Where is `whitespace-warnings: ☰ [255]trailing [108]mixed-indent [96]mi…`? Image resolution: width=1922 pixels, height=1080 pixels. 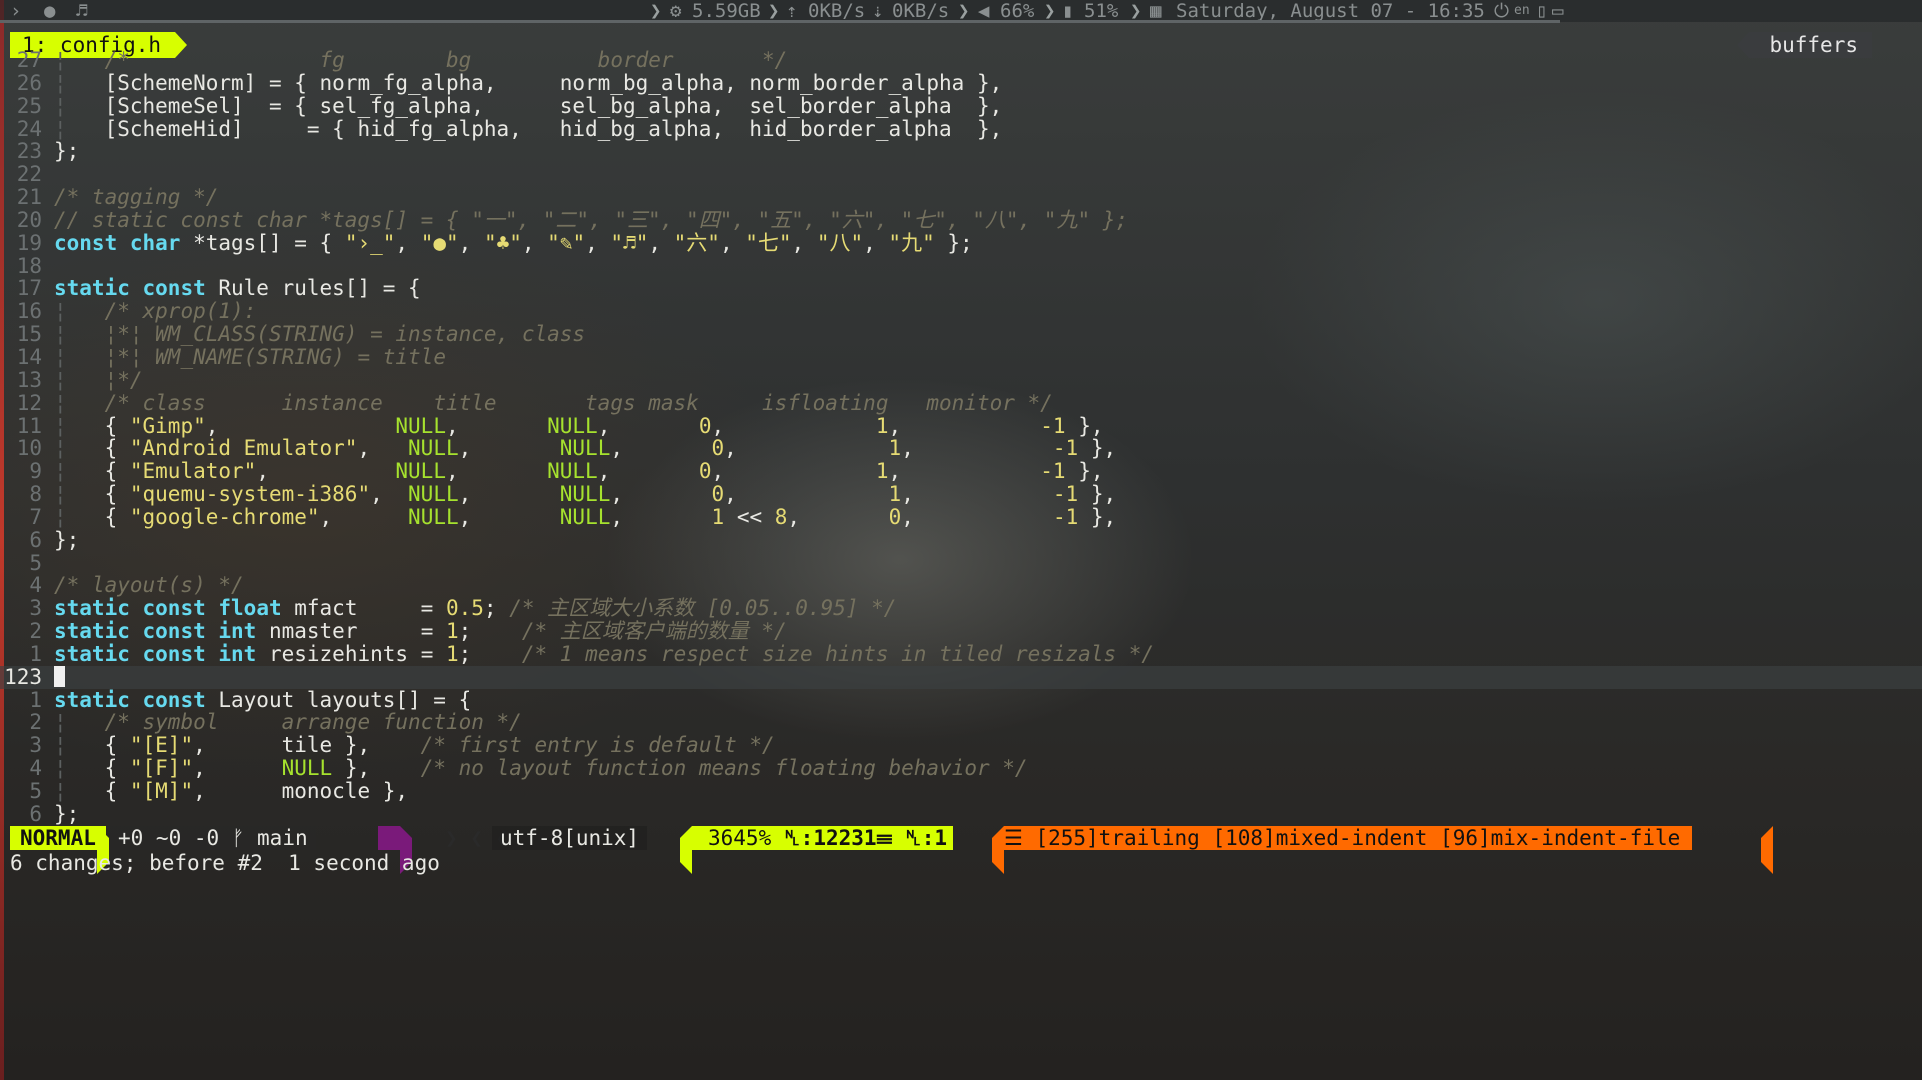
whitespace-warnings: ☰ [255]trailing [108]mixed-indent [96]mi… is located at coordinates (1348, 838).